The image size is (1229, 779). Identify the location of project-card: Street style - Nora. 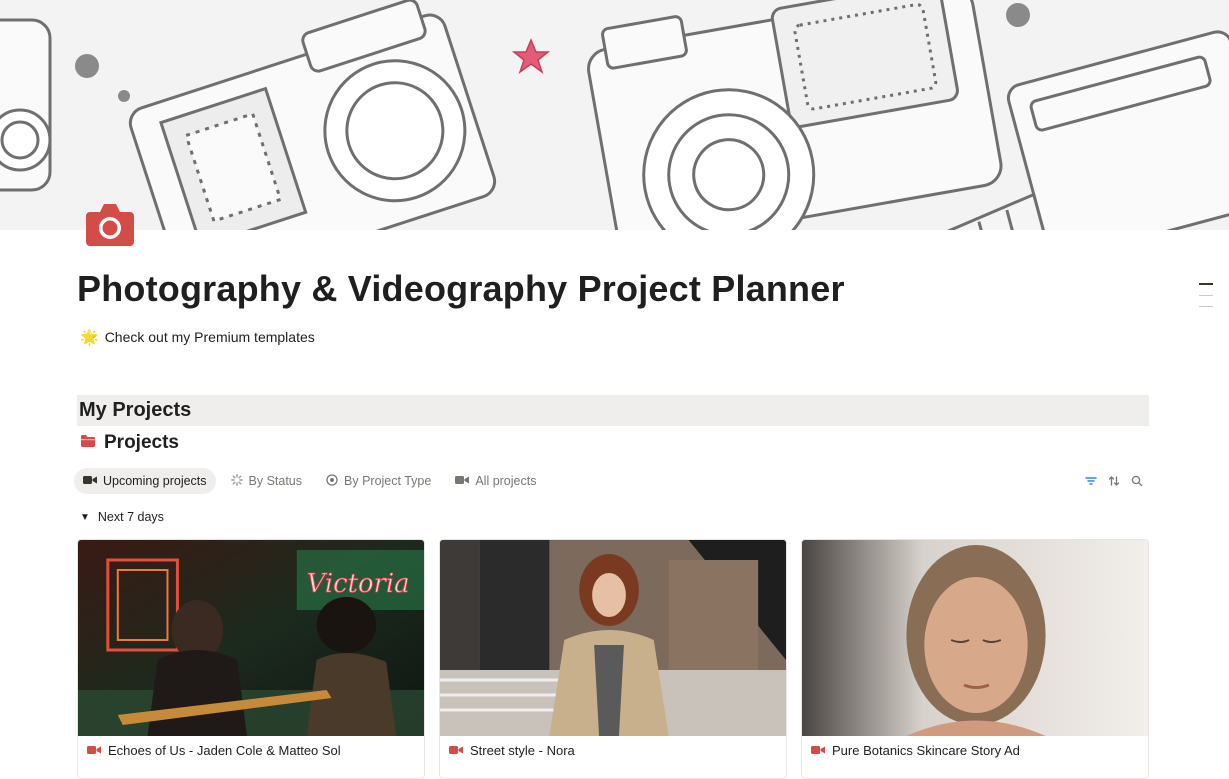
(613, 659).